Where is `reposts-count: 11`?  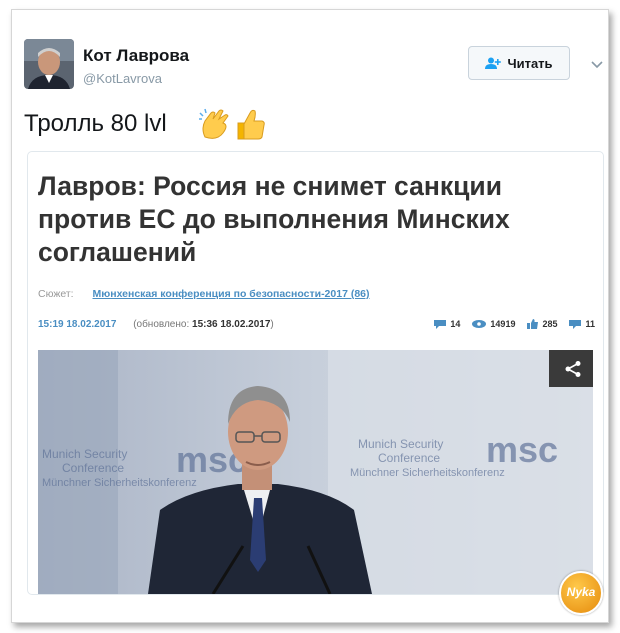 reposts-count: 11 is located at coordinates (590, 324).